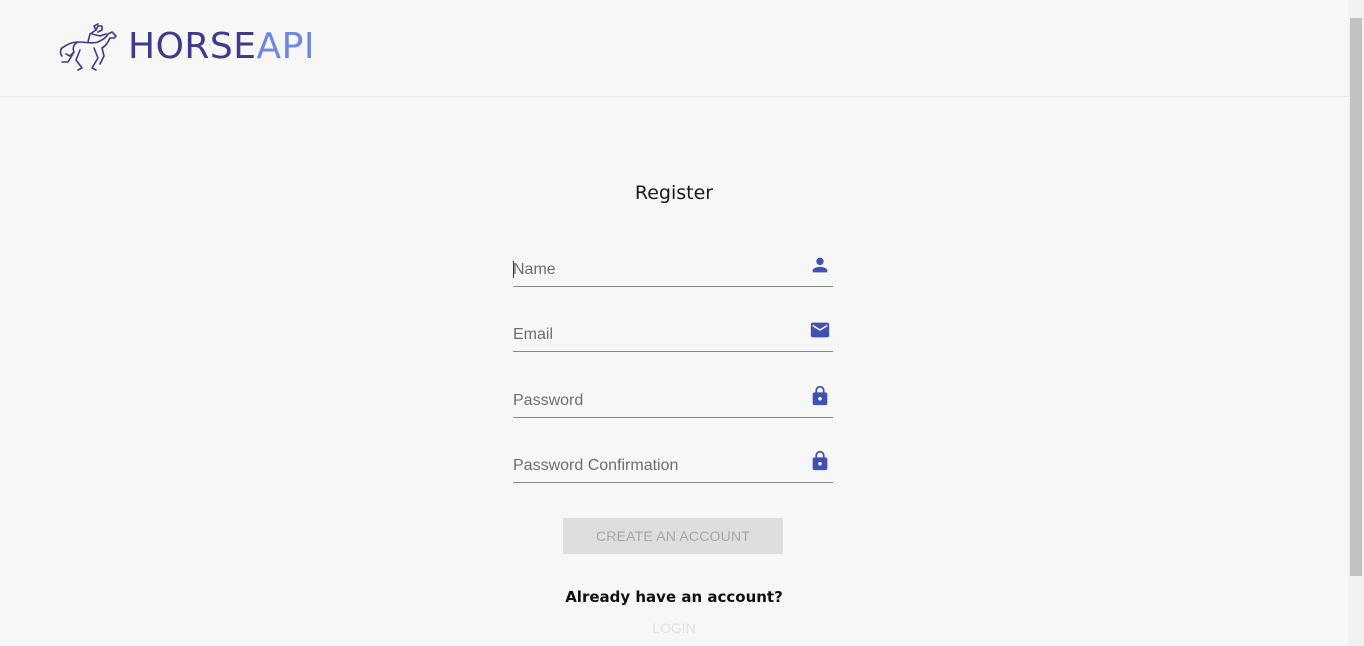 Image resolution: width=1364 pixels, height=646 pixels. Describe the element at coordinates (653, 466) in the screenshot. I see `password-confirmation-input` at that location.